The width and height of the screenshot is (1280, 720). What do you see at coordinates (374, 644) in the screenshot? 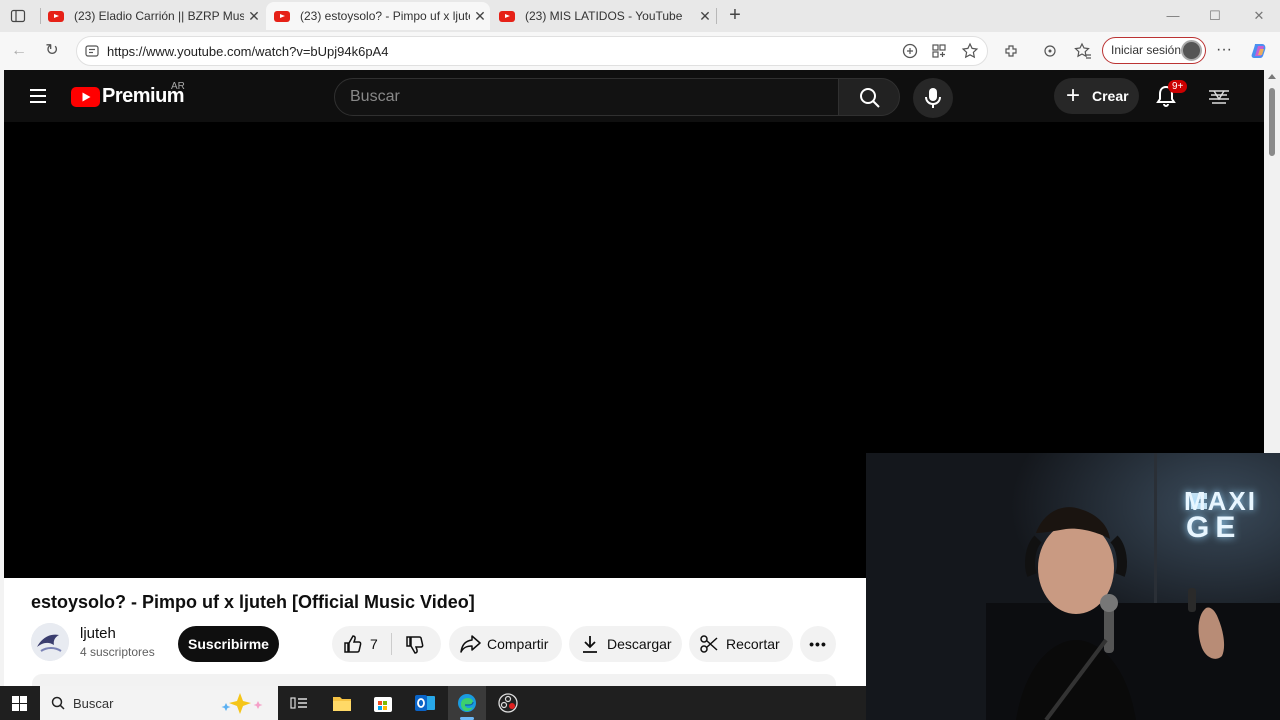
I see `like-count: 7` at bounding box center [374, 644].